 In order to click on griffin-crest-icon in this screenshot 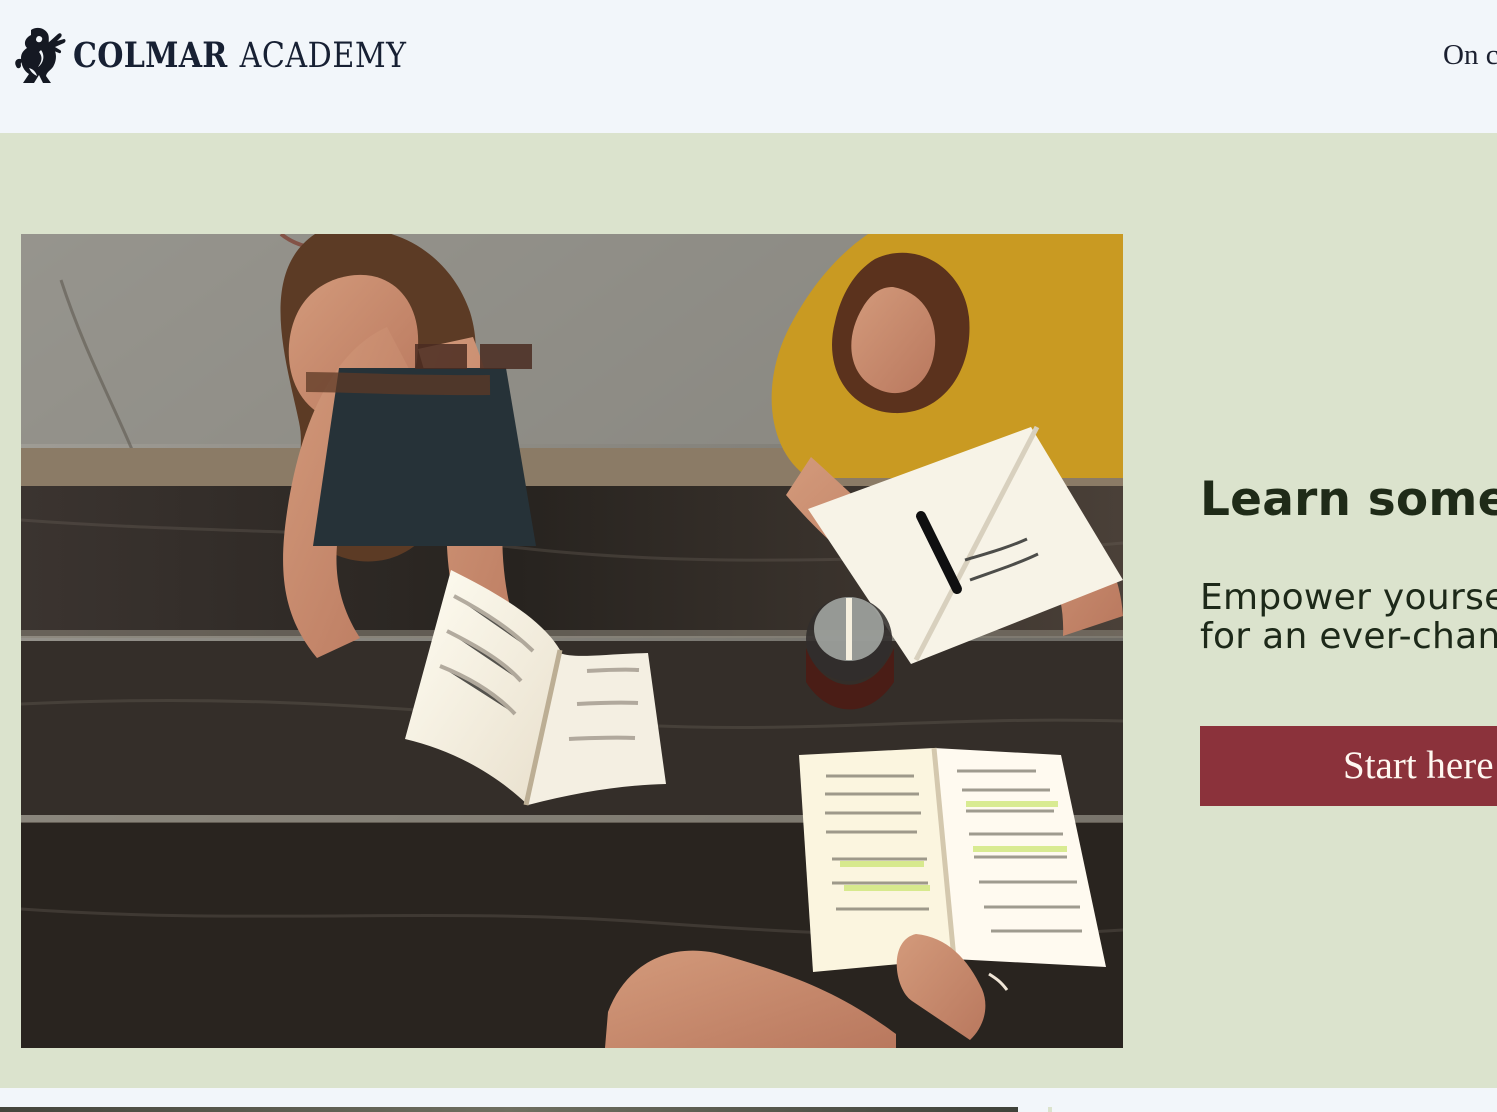, I will do `click(40, 55)`.